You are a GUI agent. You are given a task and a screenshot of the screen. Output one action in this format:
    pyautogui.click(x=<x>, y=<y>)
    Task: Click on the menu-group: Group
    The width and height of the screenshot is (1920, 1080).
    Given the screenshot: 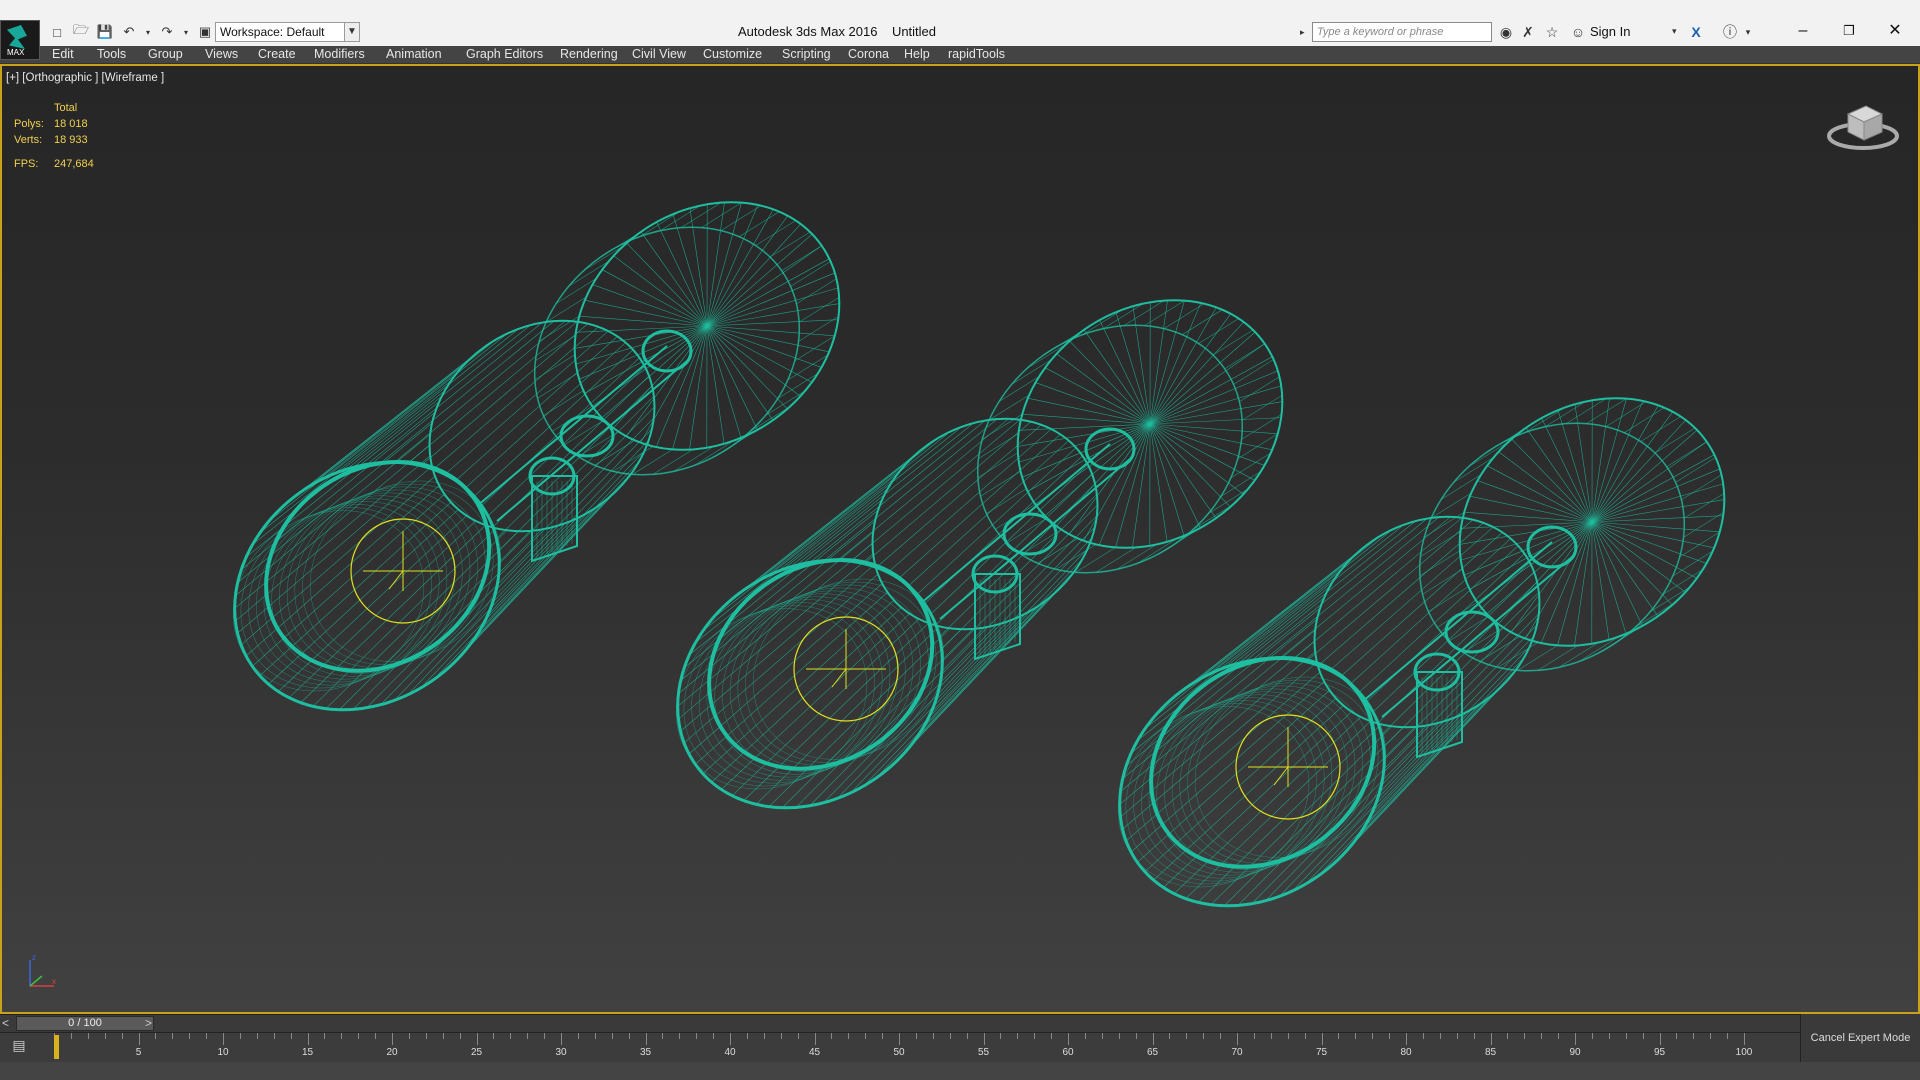 What is the action you would take?
    pyautogui.click(x=165, y=54)
    